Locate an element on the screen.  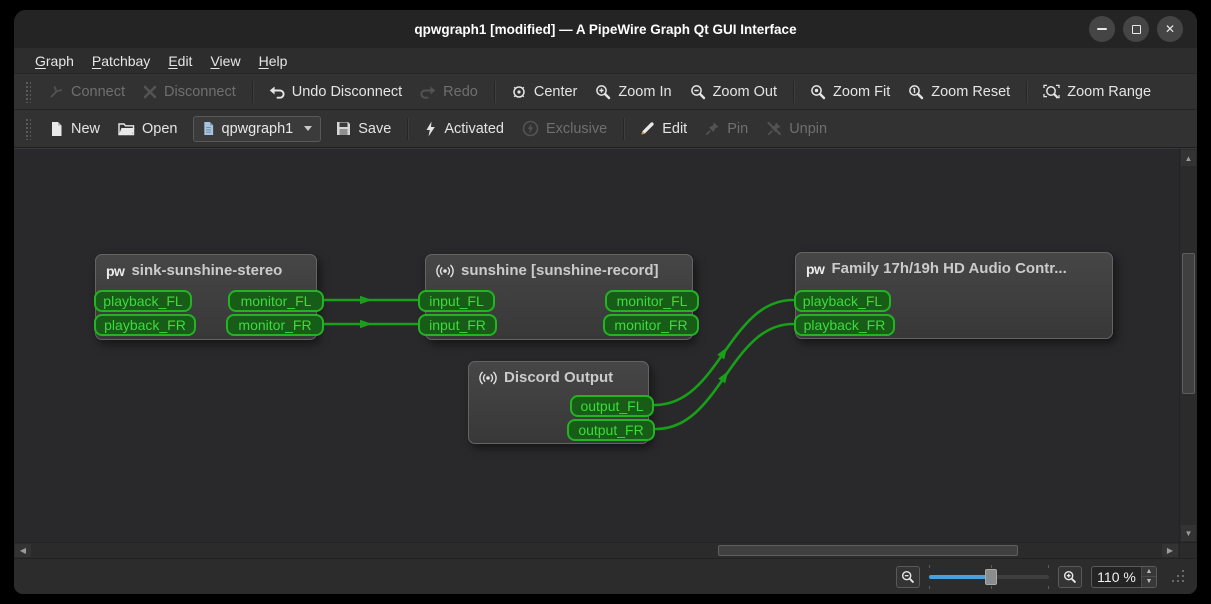
save-icon is located at coordinates (344, 128).